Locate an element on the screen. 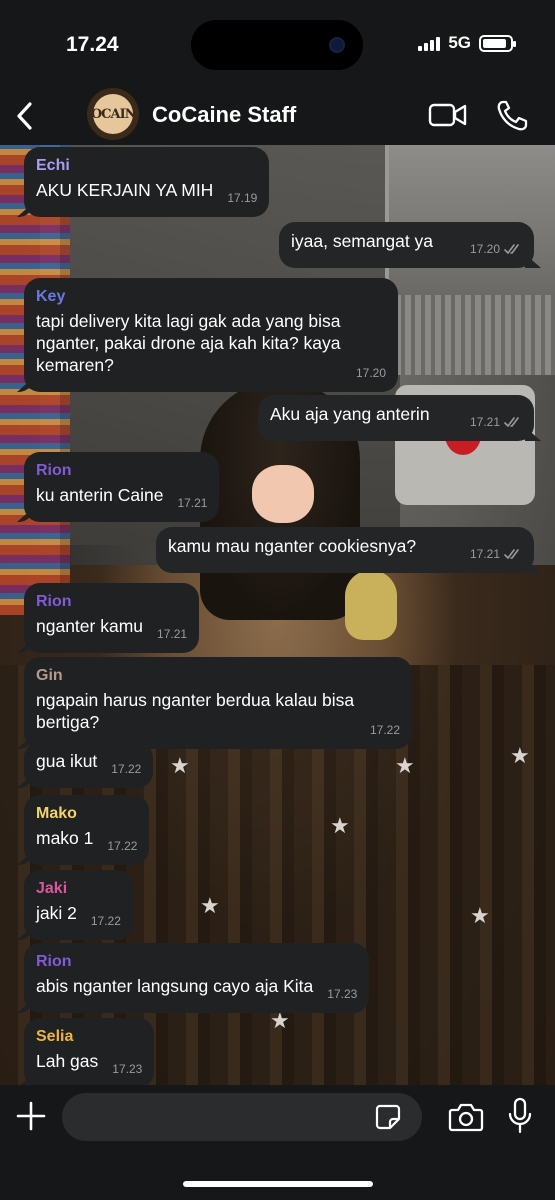  sender-name: Jaki is located at coordinates (78, 889).